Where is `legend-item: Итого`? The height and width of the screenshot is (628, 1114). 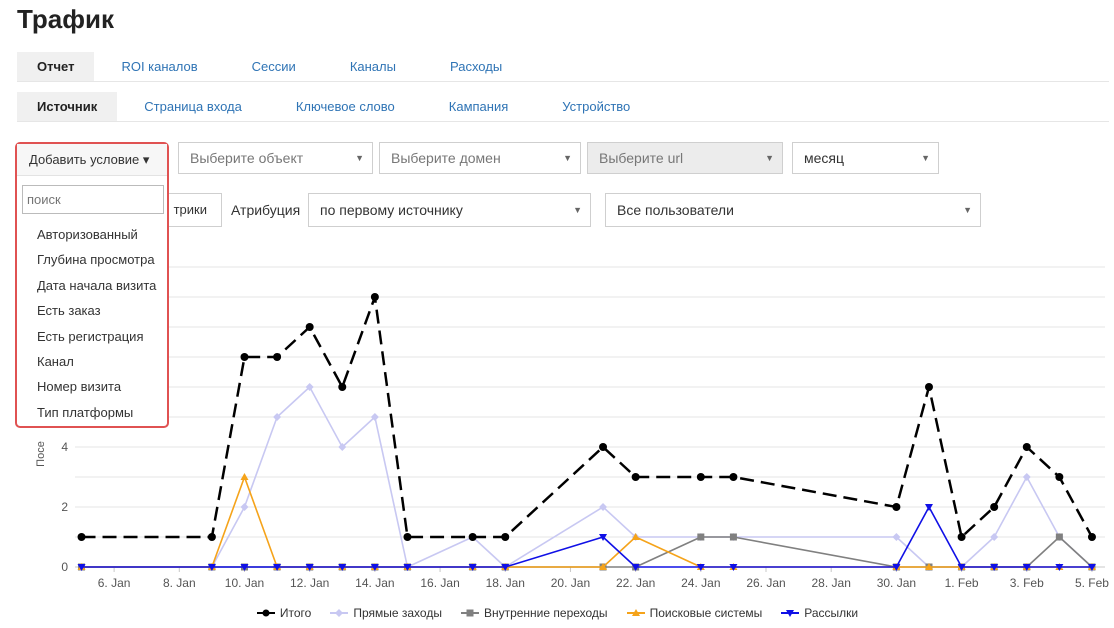 legend-item: Итого is located at coordinates (283, 613).